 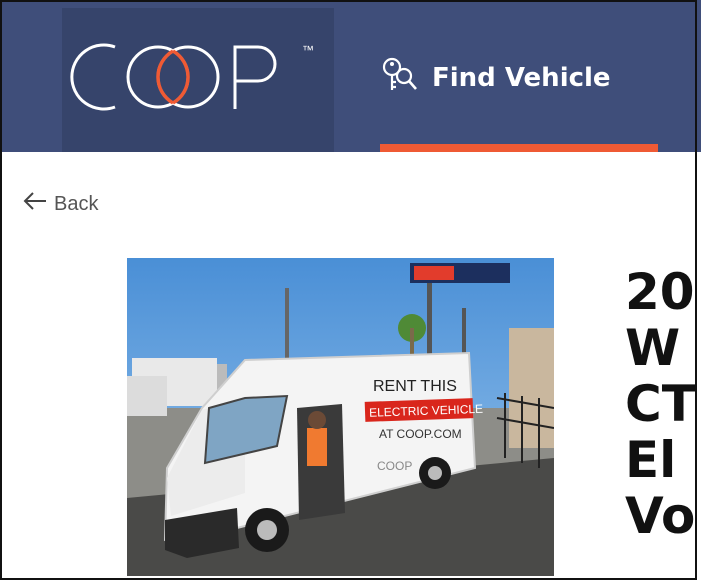 What do you see at coordinates (76, 203) in the screenshot?
I see `back-label: Back` at bounding box center [76, 203].